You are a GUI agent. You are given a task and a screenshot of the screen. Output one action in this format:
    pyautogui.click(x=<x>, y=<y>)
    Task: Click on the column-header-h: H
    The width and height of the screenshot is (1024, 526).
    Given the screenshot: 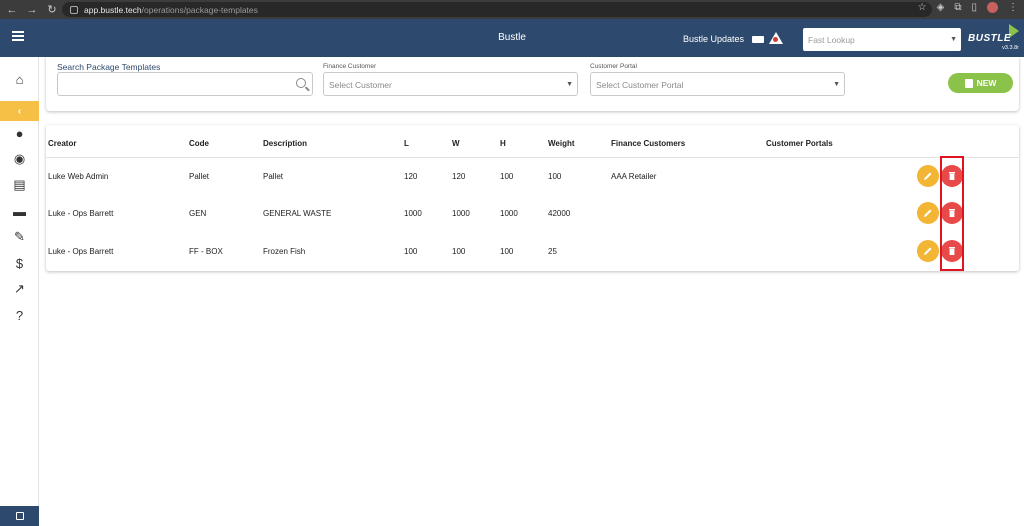 What is the action you would take?
    pyautogui.click(x=503, y=143)
    